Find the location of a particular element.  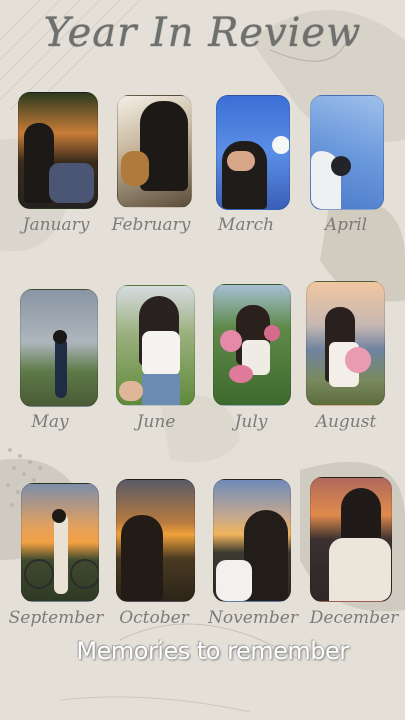

tagline: Memories to remember is located at coordinates (212, 651).